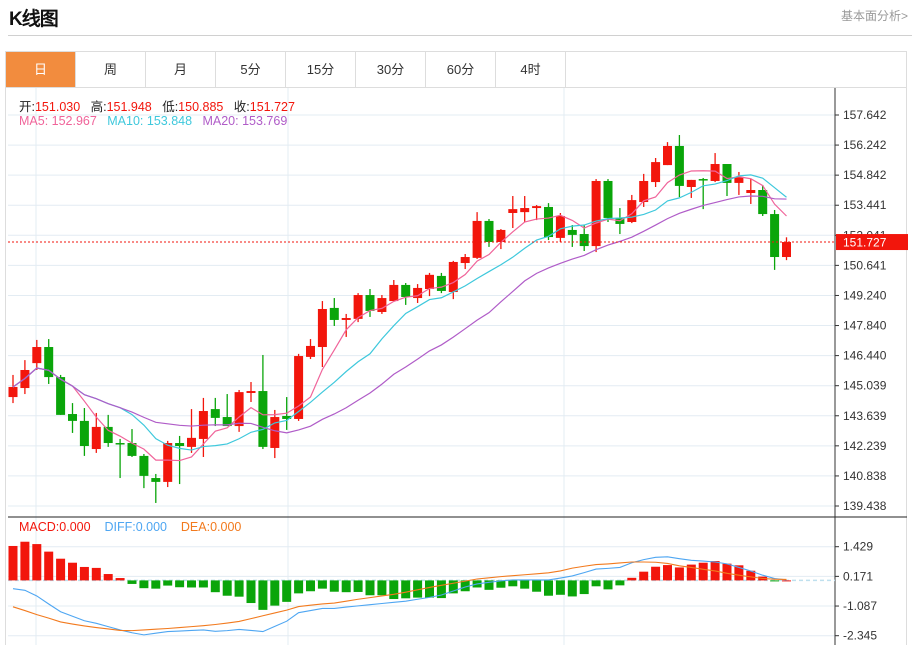 This screenshot has width=912, height=645. I want to click on price-tick-label: 145.039, so click(865, 386).